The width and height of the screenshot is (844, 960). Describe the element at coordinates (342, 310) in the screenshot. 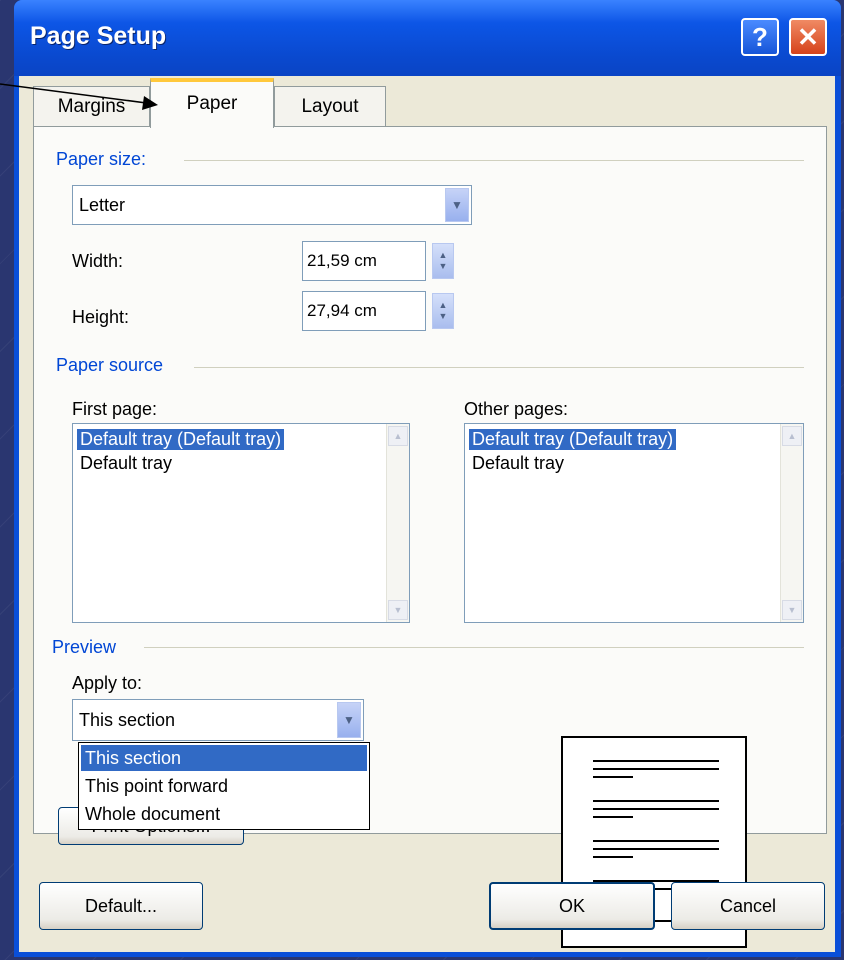

I see `height-value: 27,94 cm` at that location.